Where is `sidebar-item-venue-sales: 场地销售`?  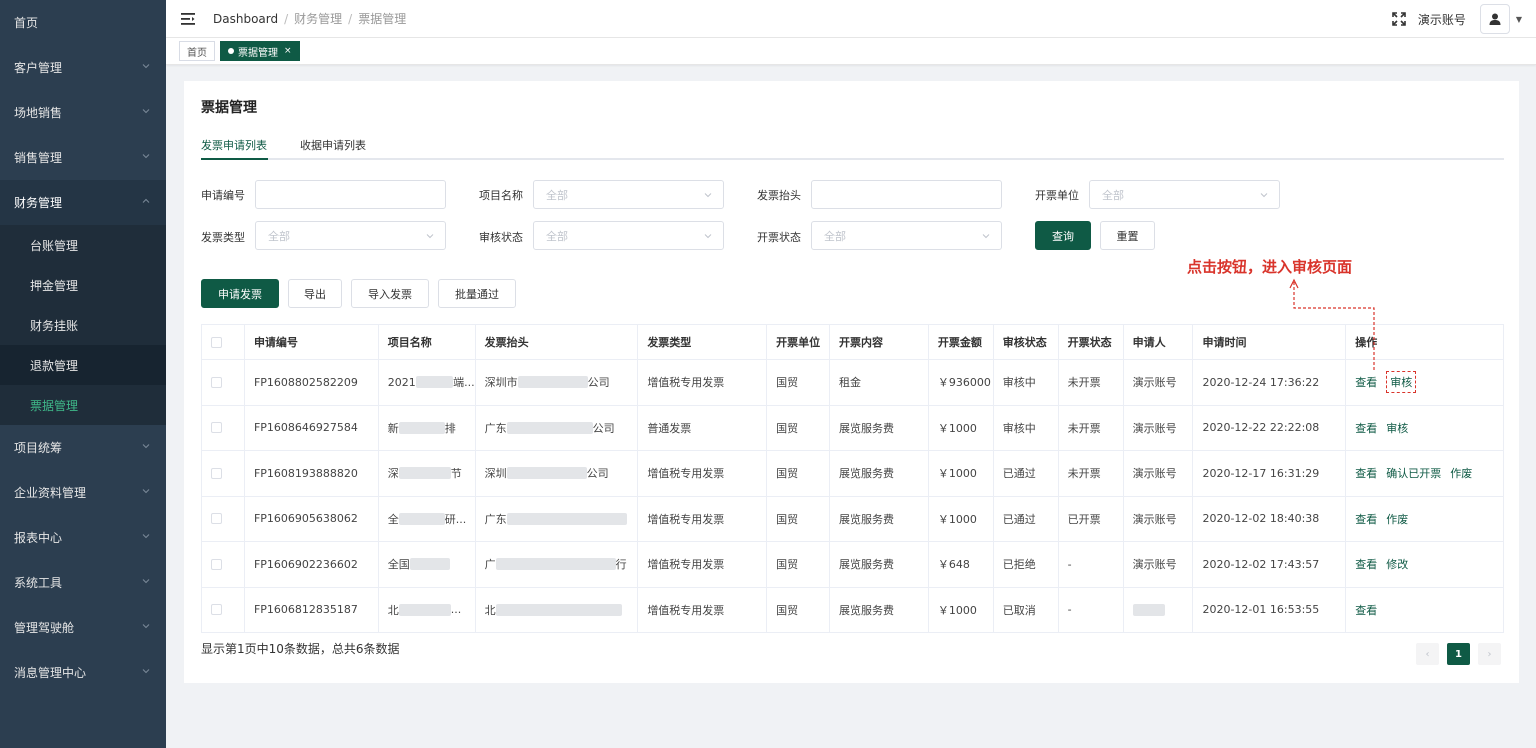
sidebar-item-venue-sales: 场地销售 is located at coordinates (83, 112).